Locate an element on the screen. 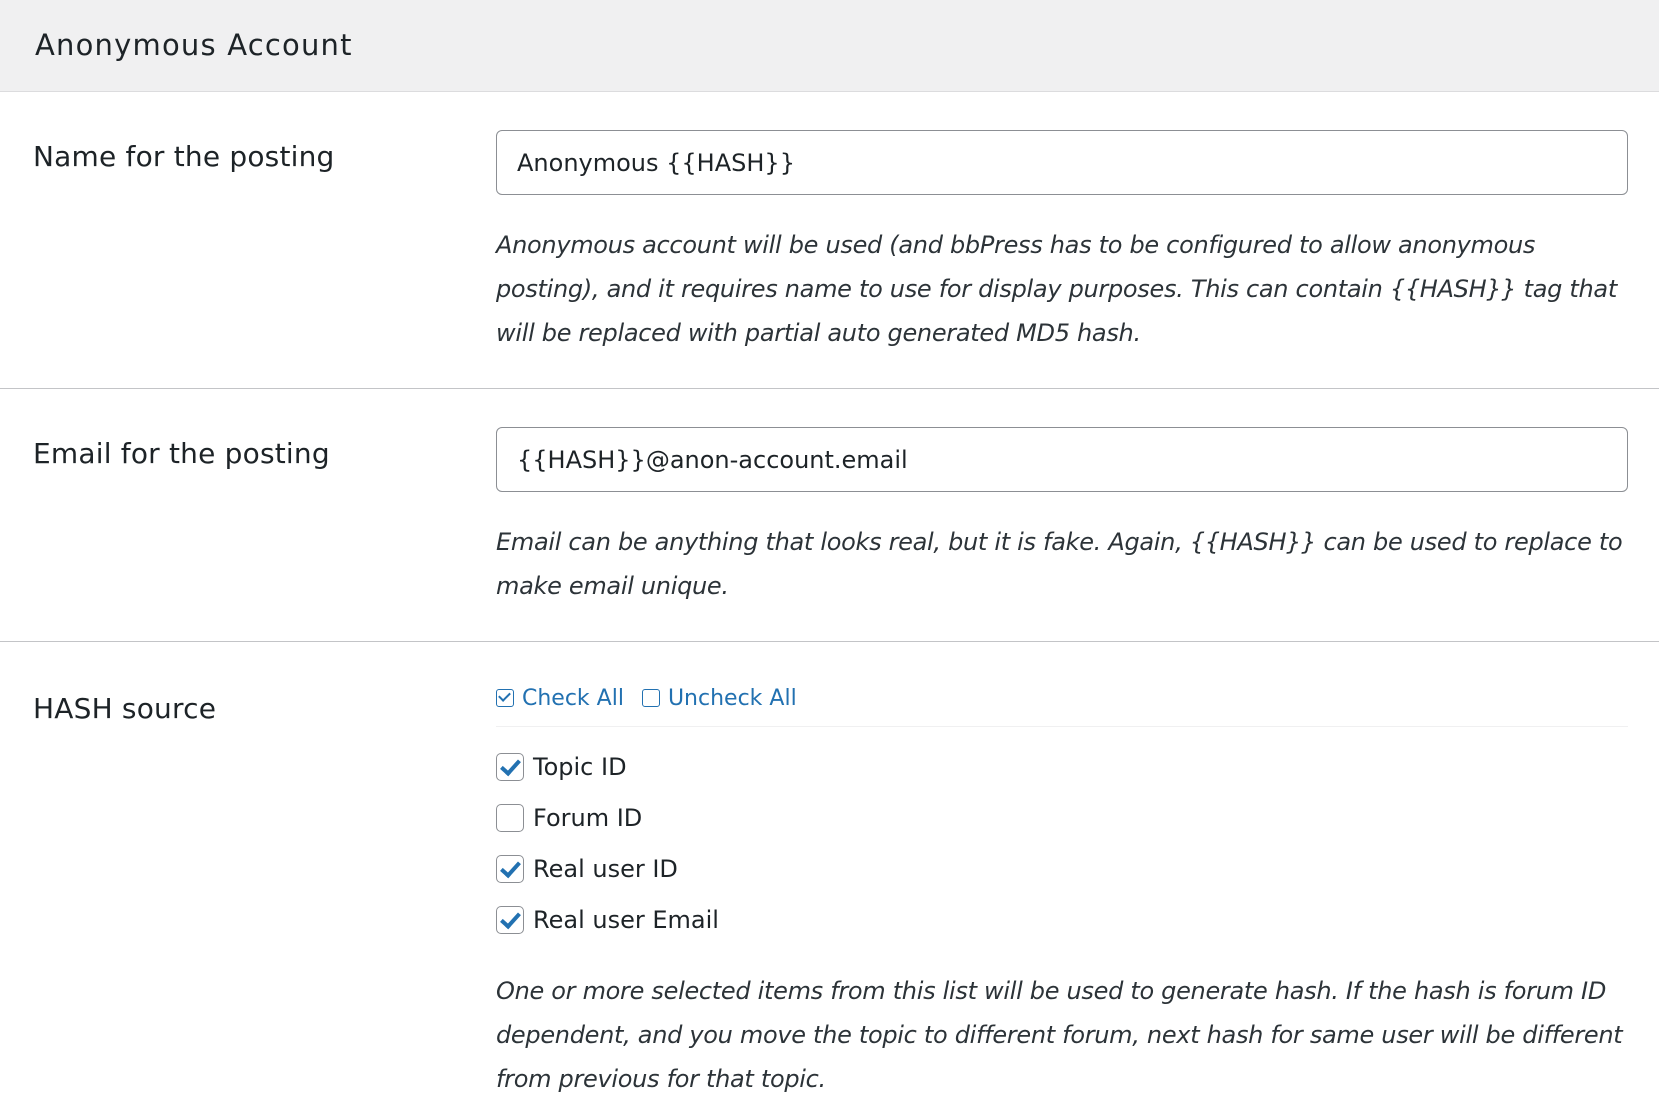 Image resolution: width=1659 pixels, height=1105 pixels. option-real-user-email: Real user Email is located at coordinates (1062, 919).